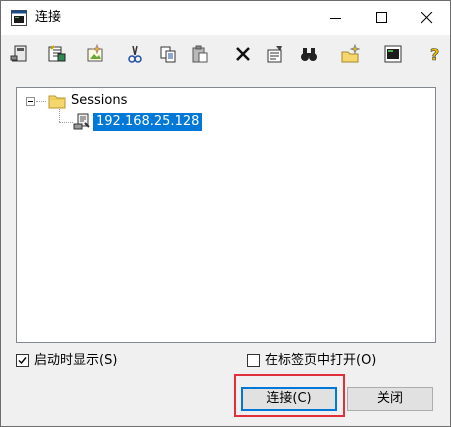 Image resolution: width=451 pixels, height=427 pixels. I want to click on connect-in-tab-icon, so click(57, 54).